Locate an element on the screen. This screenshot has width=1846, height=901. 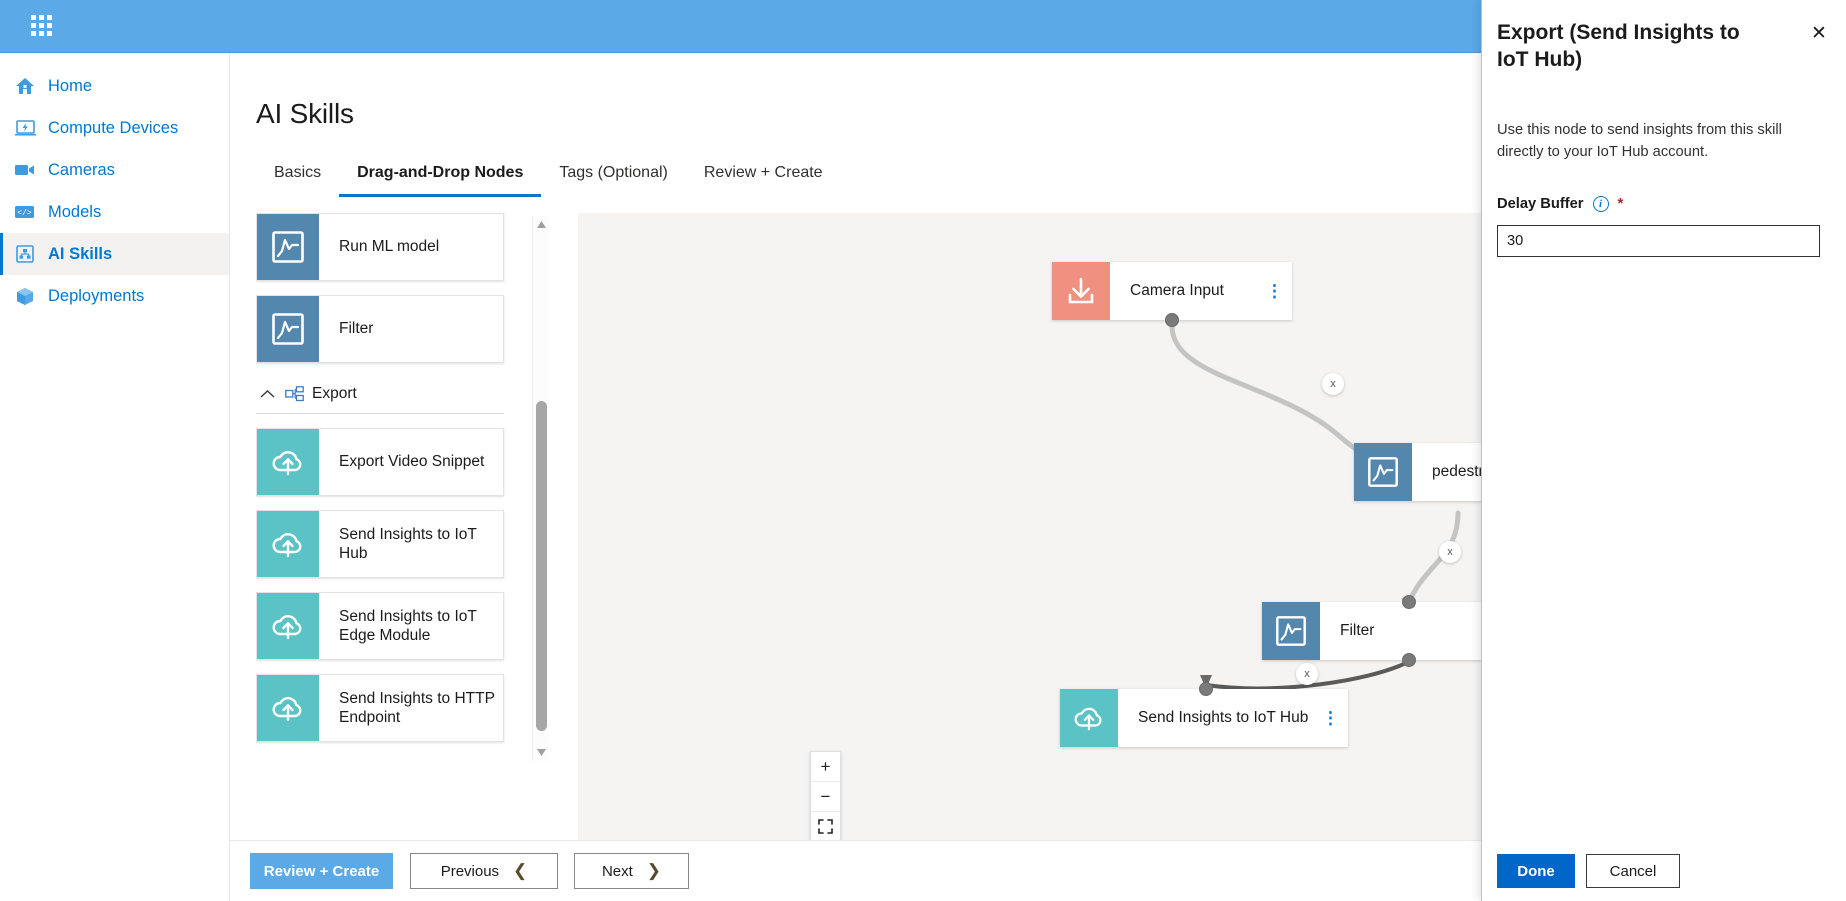
palette-divider is located at coordinates (380, 413).